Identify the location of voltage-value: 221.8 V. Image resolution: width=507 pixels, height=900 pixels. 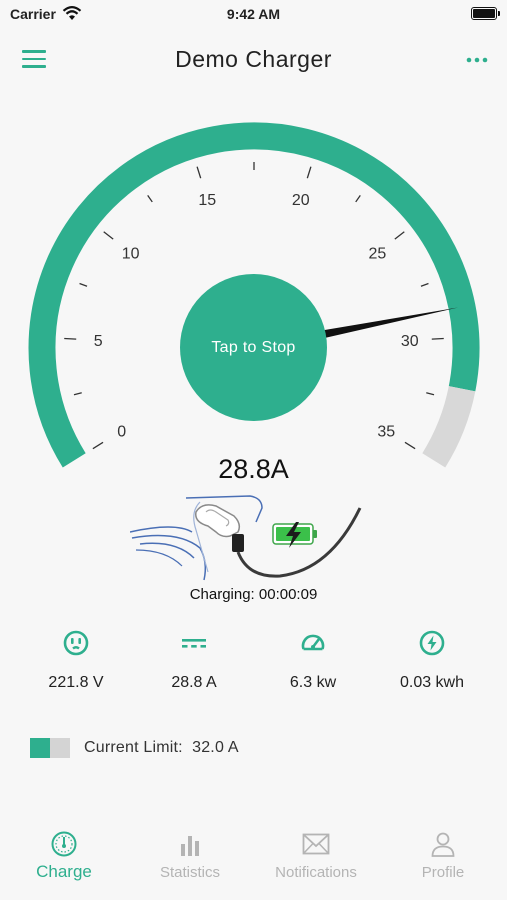
(76, 682).